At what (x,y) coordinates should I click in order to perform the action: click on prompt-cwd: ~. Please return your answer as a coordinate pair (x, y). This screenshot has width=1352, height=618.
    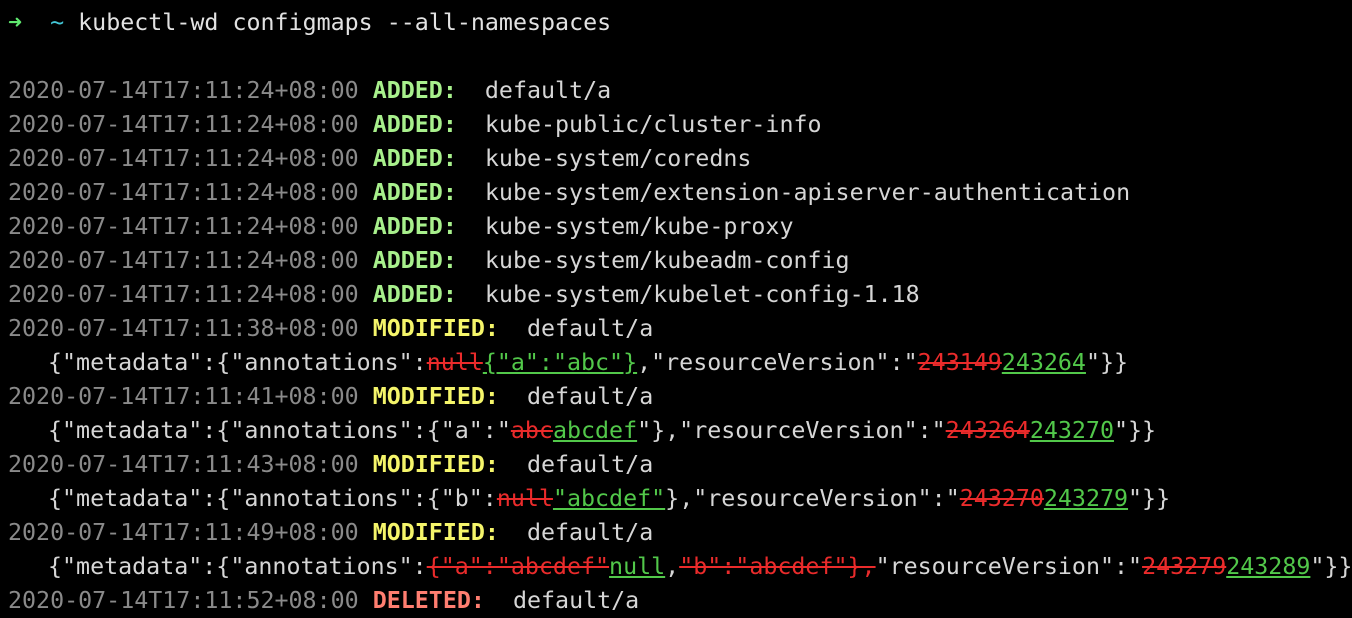
    Looking at the image, I should click on (57, 22).